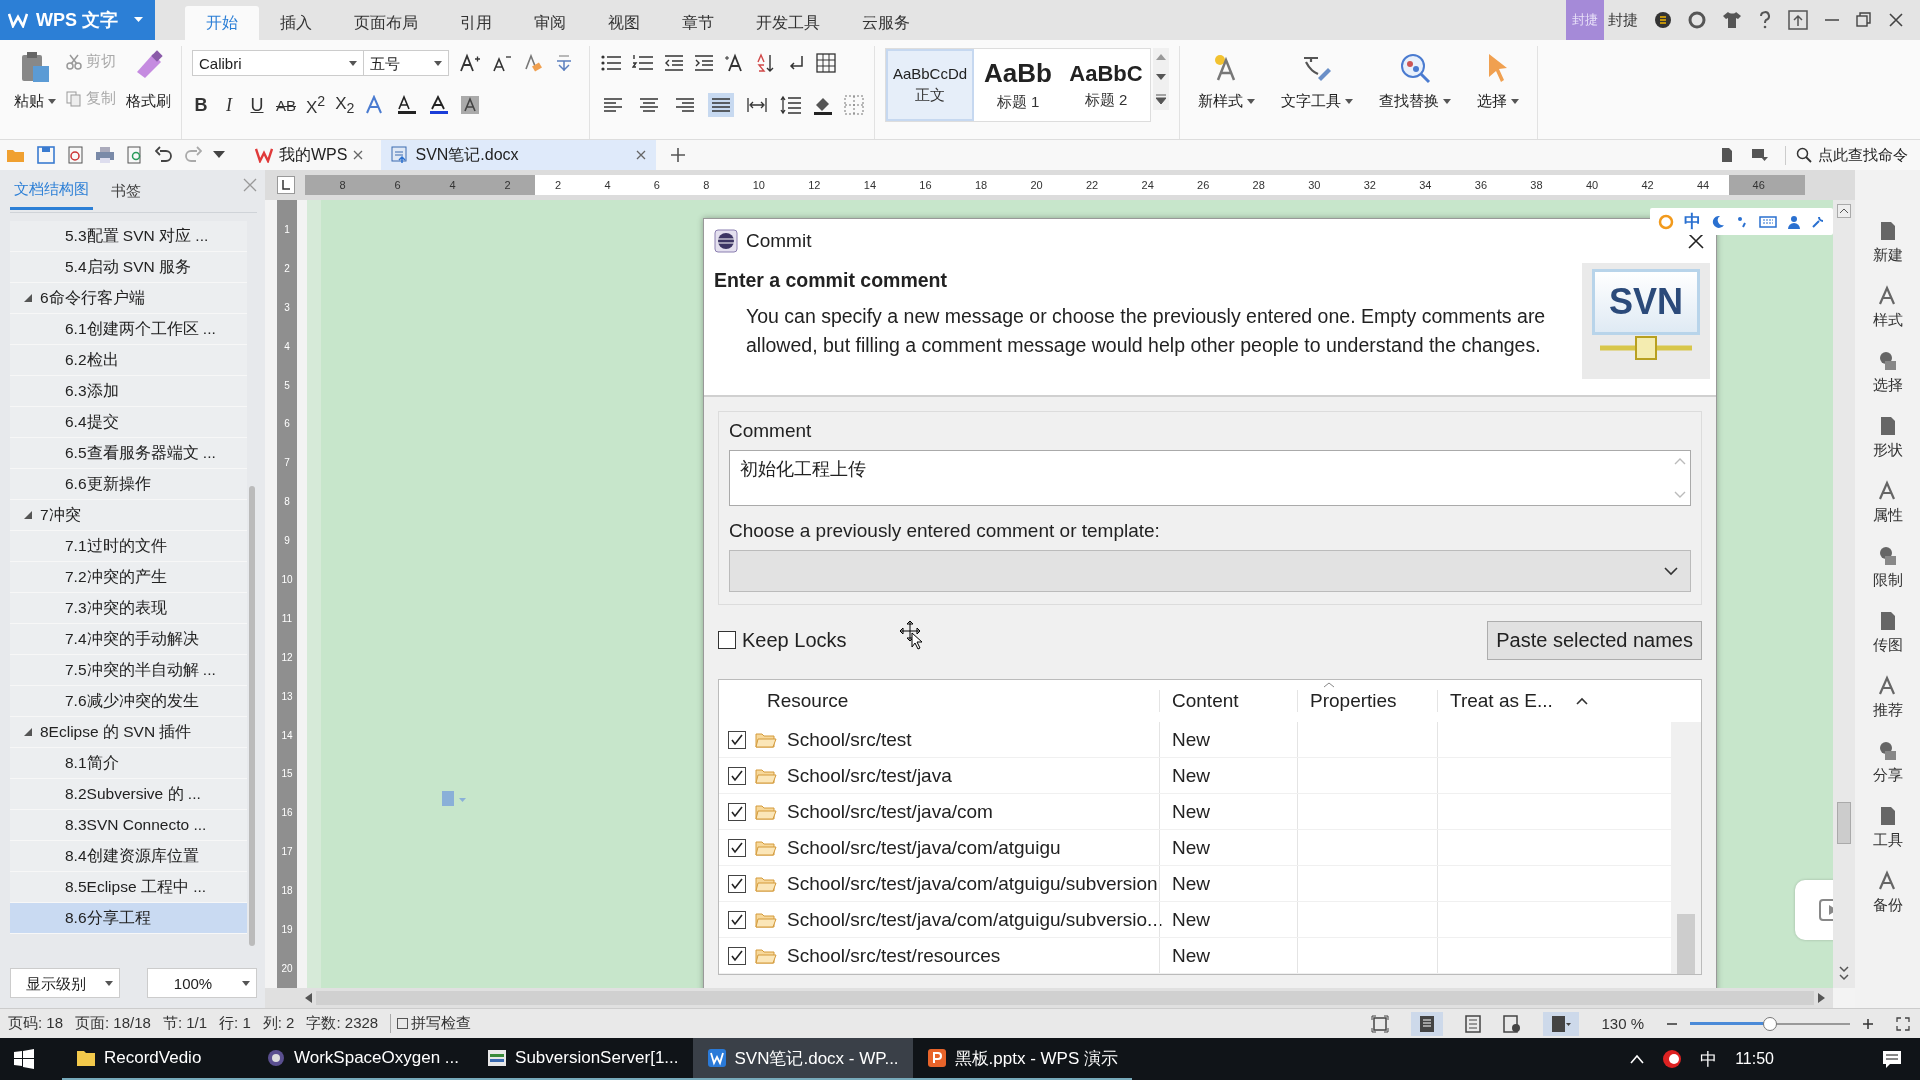 The width and height of the screenshot is (1920, 1080). What do you see at coordinates (1727, 155) in the screenshot?
I see `document-icon` at bounding box center [1727, 155].